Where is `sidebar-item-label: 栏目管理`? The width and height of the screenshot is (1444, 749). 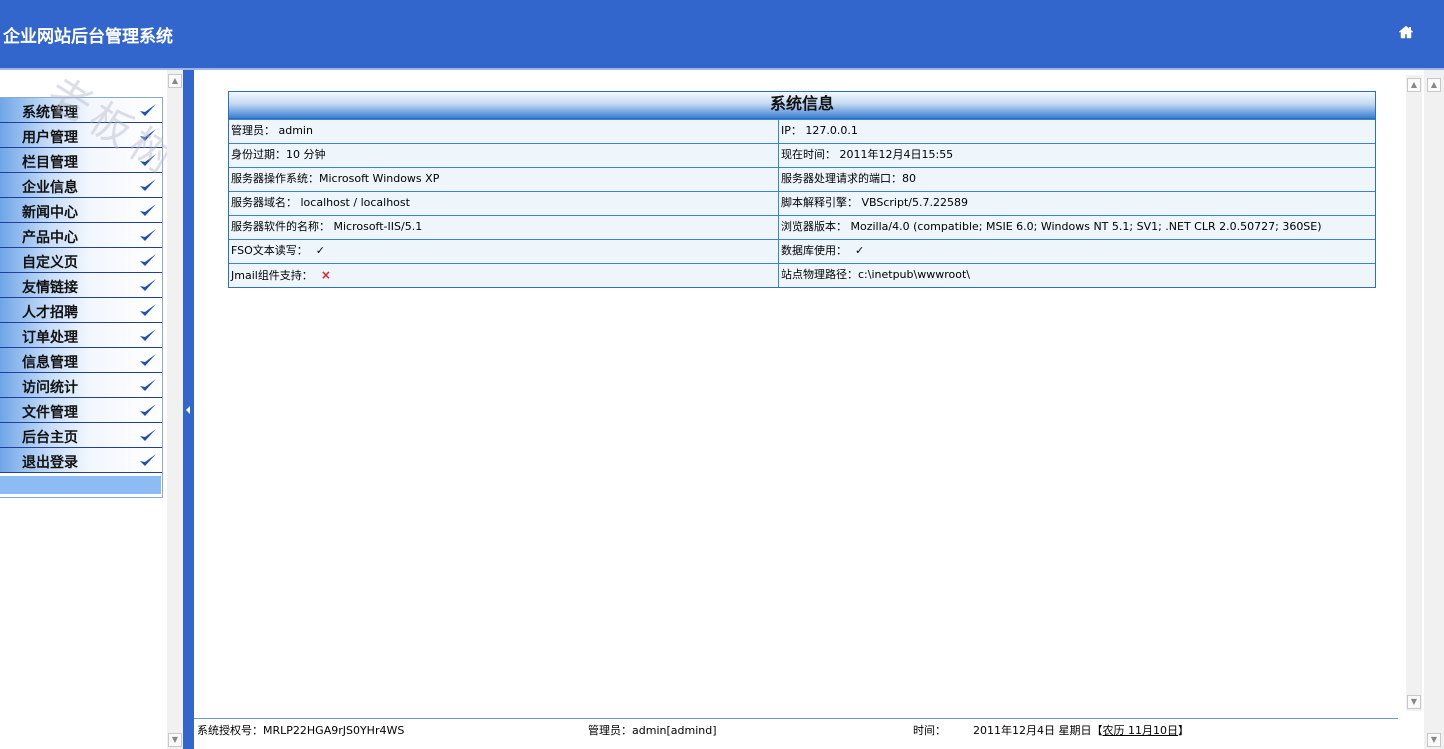 sidebar-item-label: 栏目管理 is located at coordinates (50, 163).